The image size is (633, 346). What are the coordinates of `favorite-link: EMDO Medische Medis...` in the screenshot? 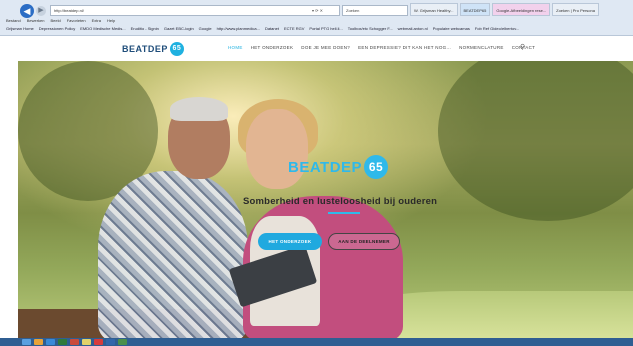 It's located at (102, 28).